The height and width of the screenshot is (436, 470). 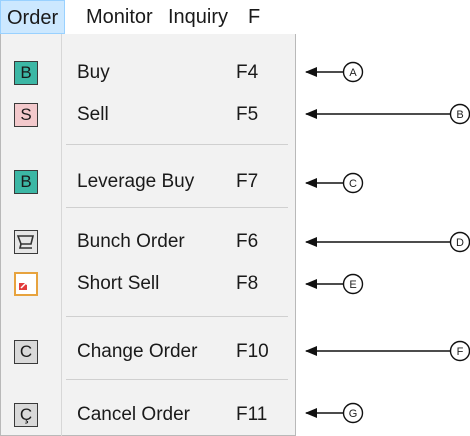 I want to click on callout-e: E, so click(x=334, y=284).